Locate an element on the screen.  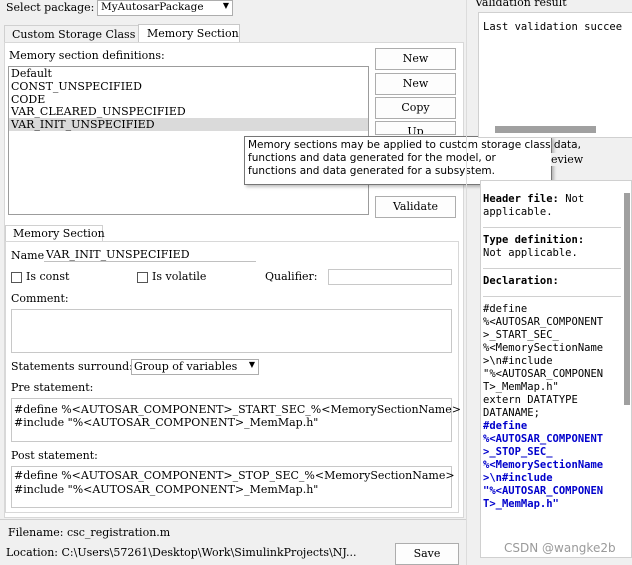
declaration-line: %<AUTOSAR_COMPONENT is located at coordinates (543, 322).